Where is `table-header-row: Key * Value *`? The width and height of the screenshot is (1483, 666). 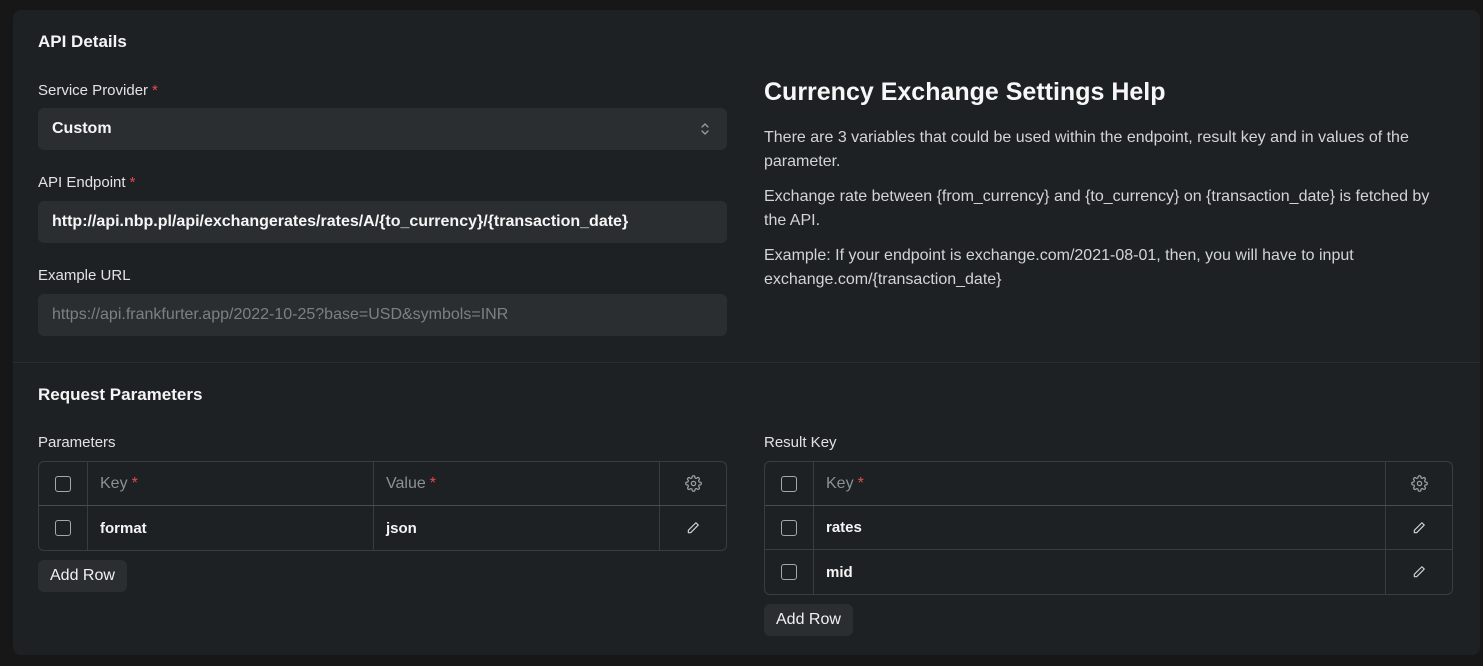 table-header-row: Key * Value * is located at coordinates (382, 484).